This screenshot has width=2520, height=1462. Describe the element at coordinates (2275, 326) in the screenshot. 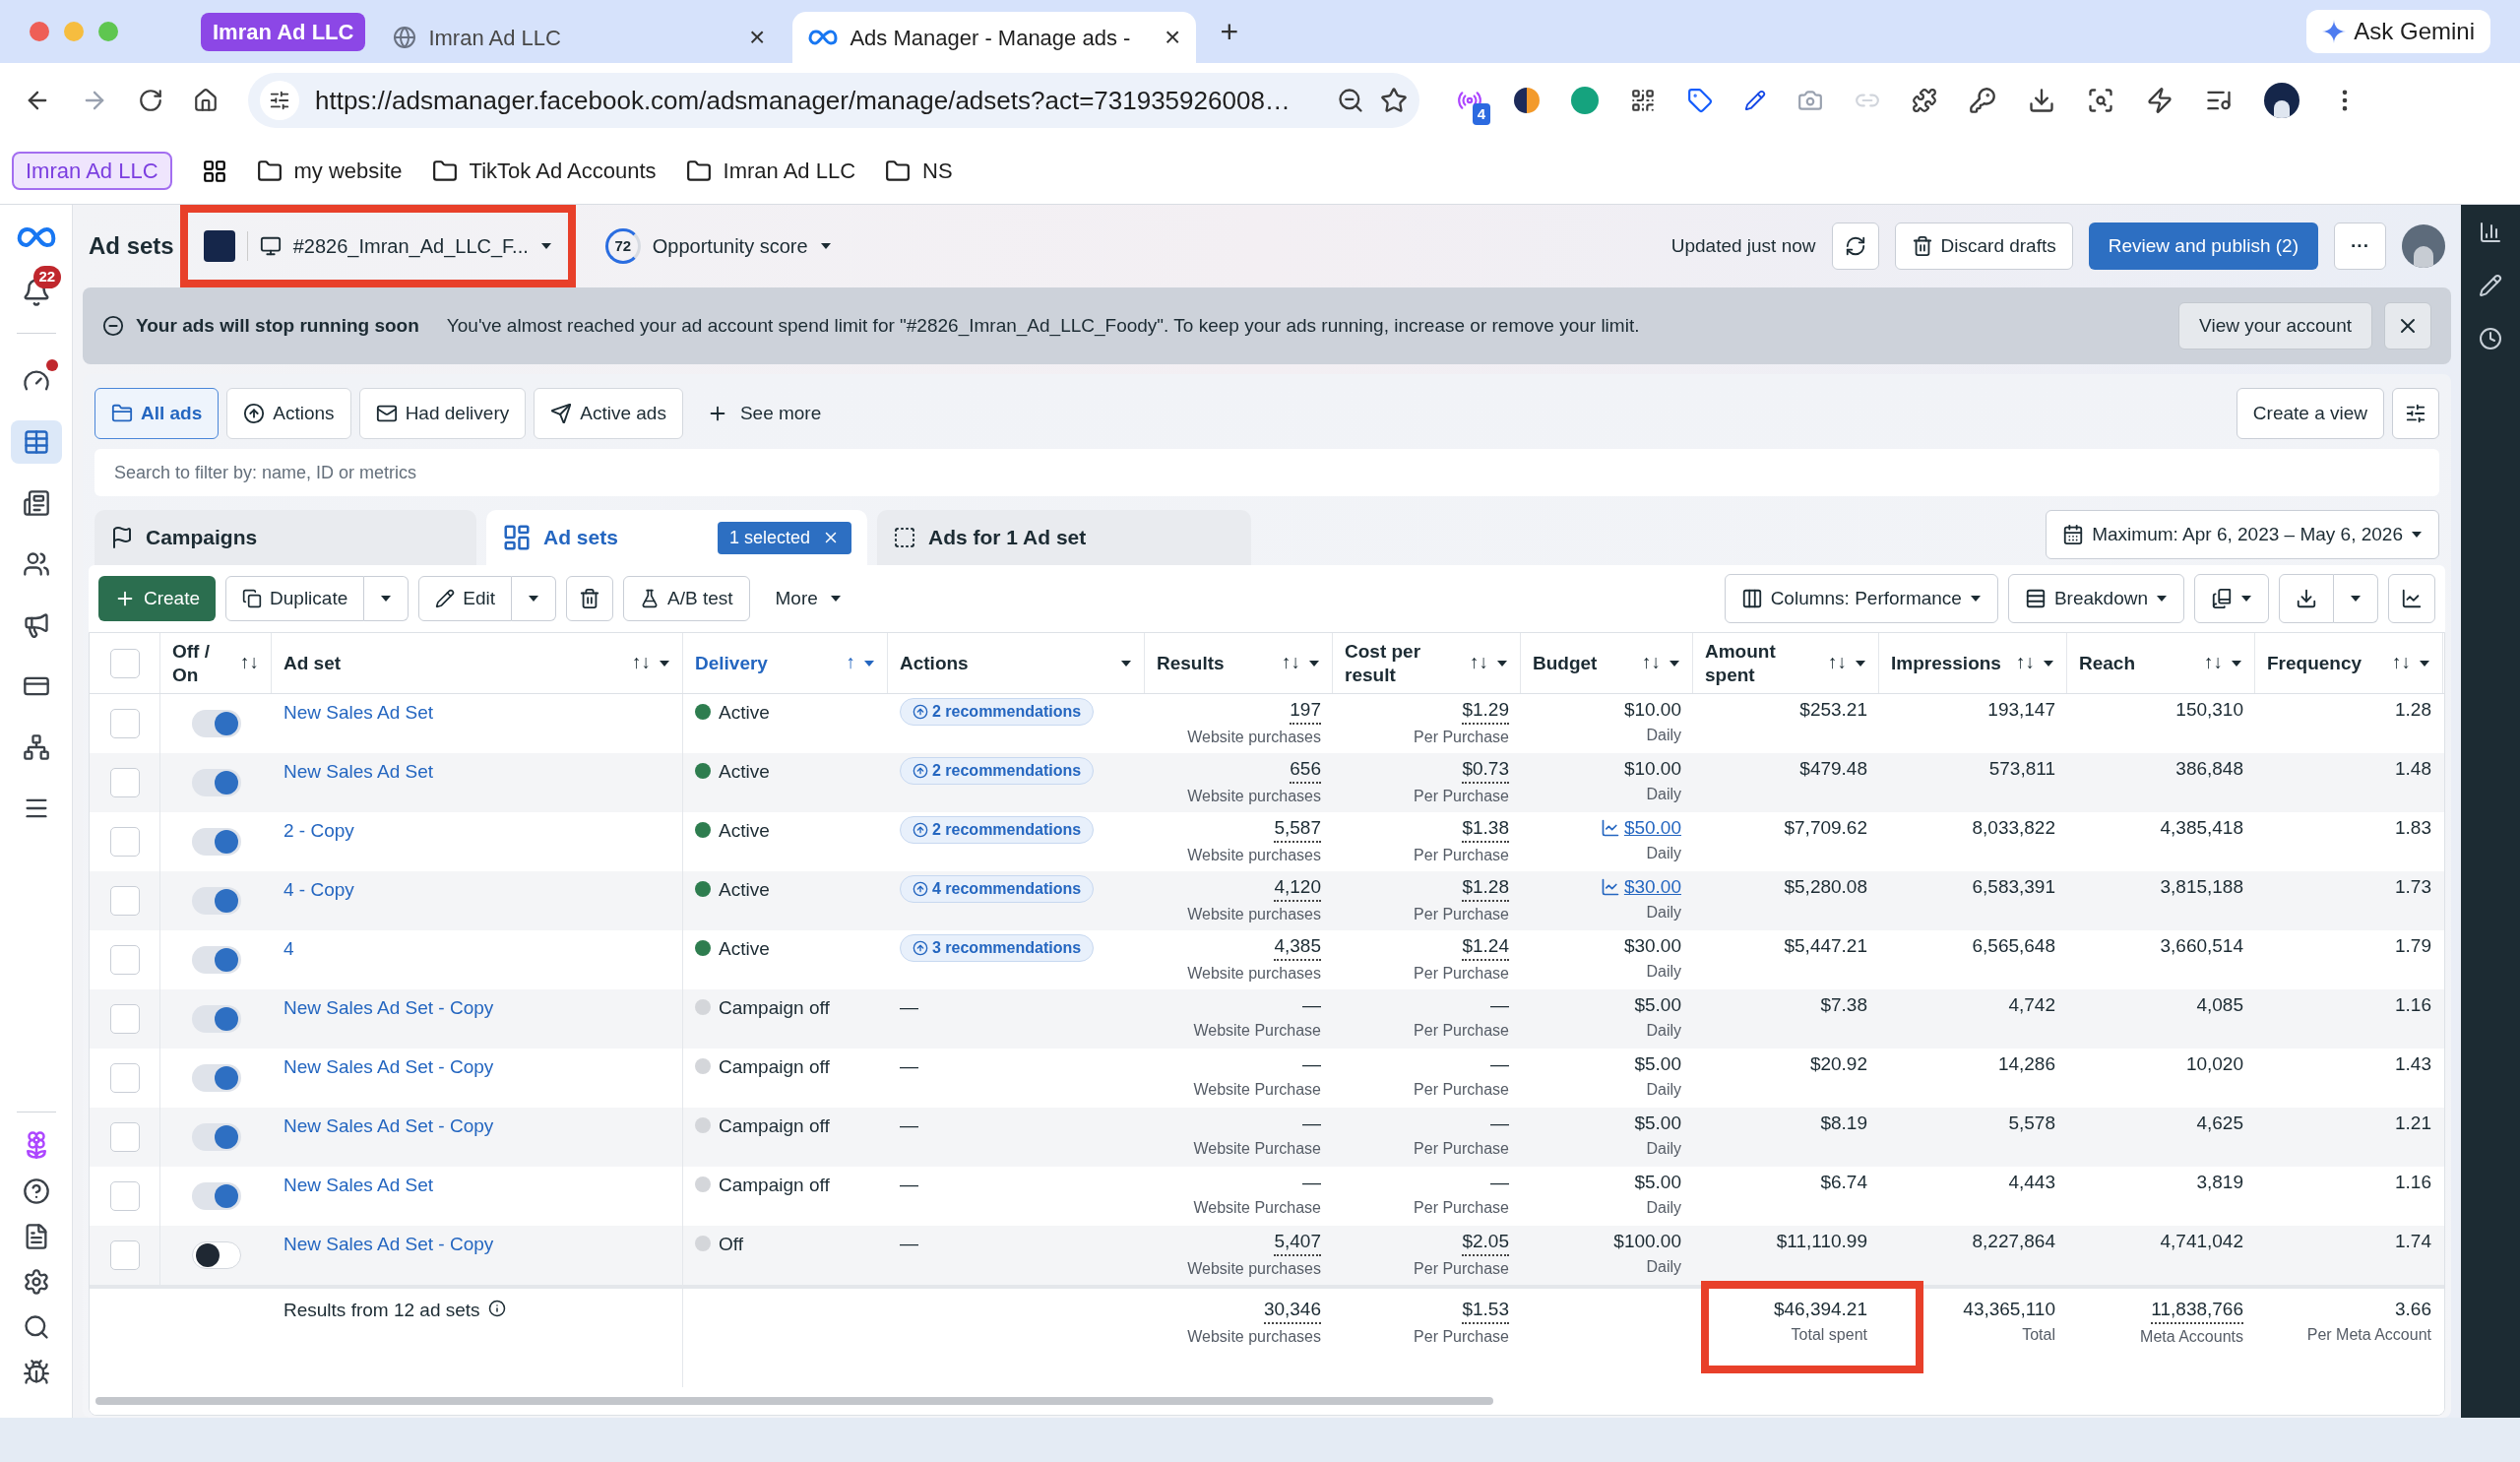

I see `view-account-button: View your account` at that location.